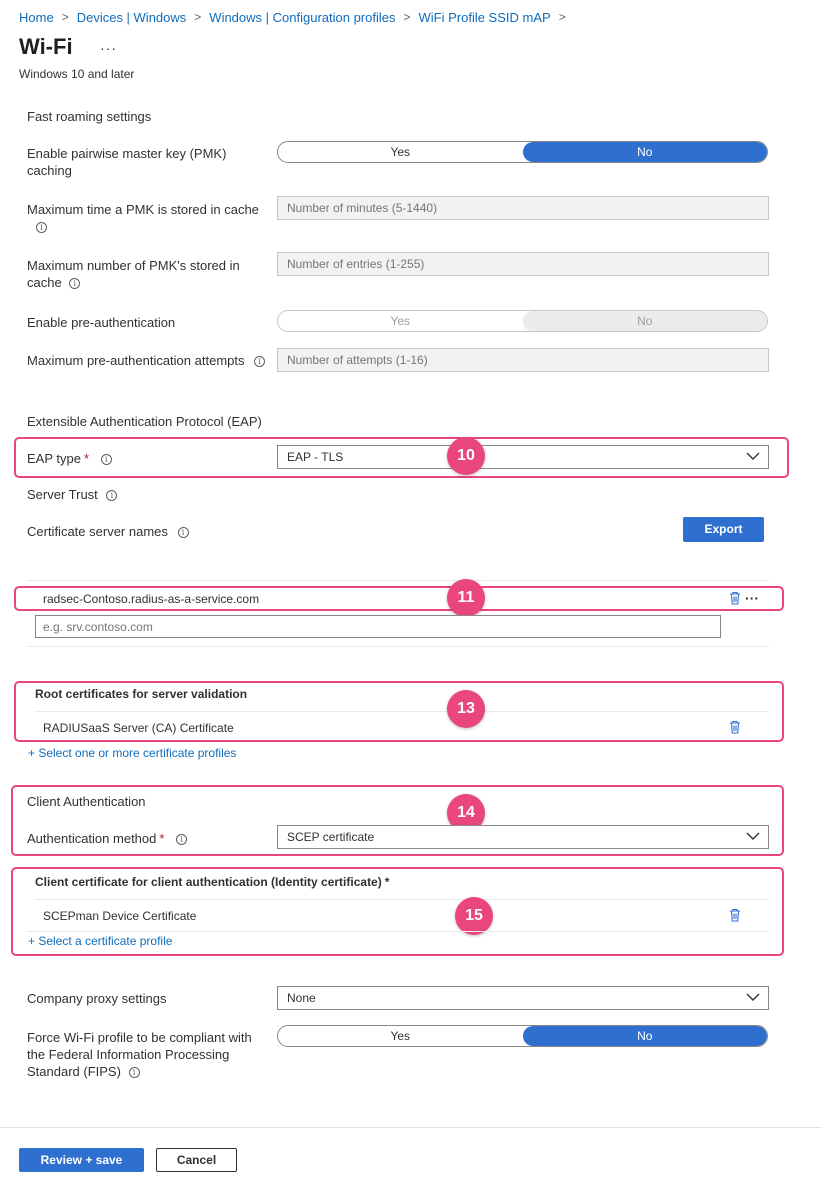 The height and width of the screenshot is (1187, 821). Describe the element at coordinates (644, 1036) in the screenshot. I see `fips-no-option: No` at that location.